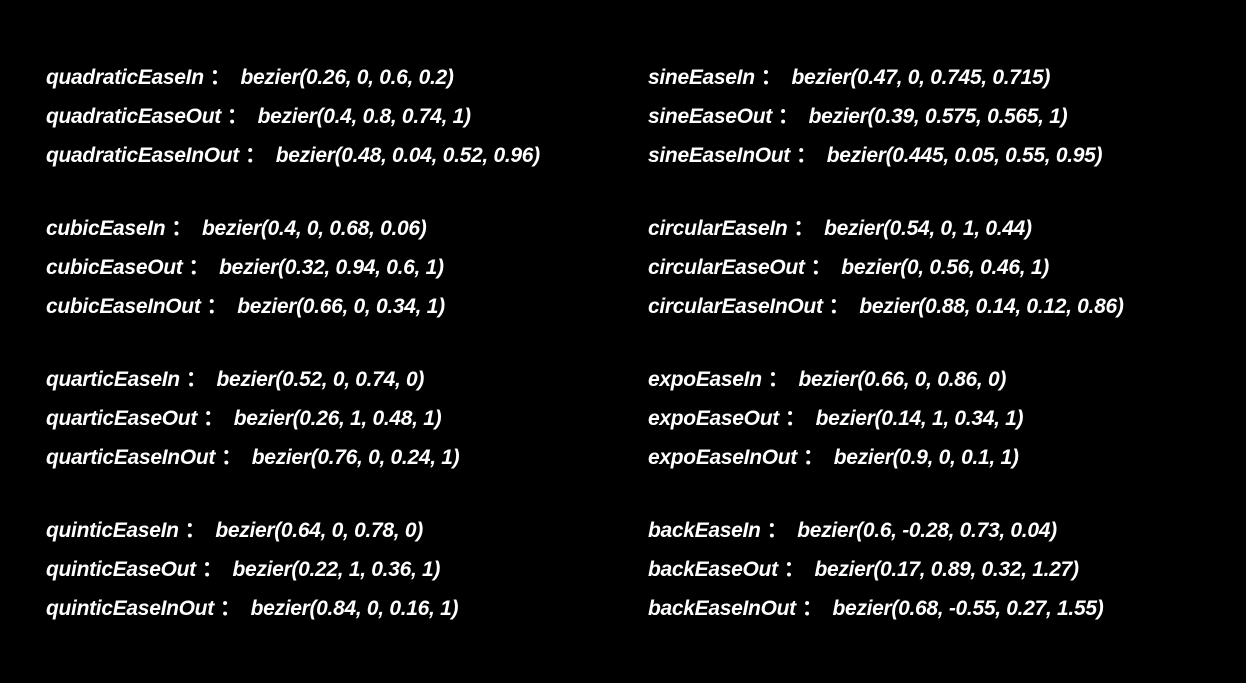  I want to click on easing-entry: quinticEaseOut： bezier(0.22, 1, 0.36, 1), so click(293, 569).